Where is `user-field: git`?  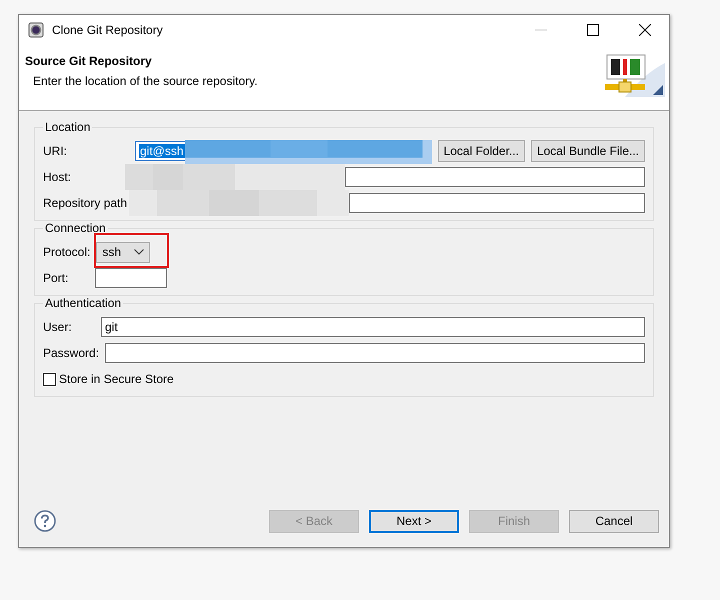
user-field: git is located at coordinates (373, 327).